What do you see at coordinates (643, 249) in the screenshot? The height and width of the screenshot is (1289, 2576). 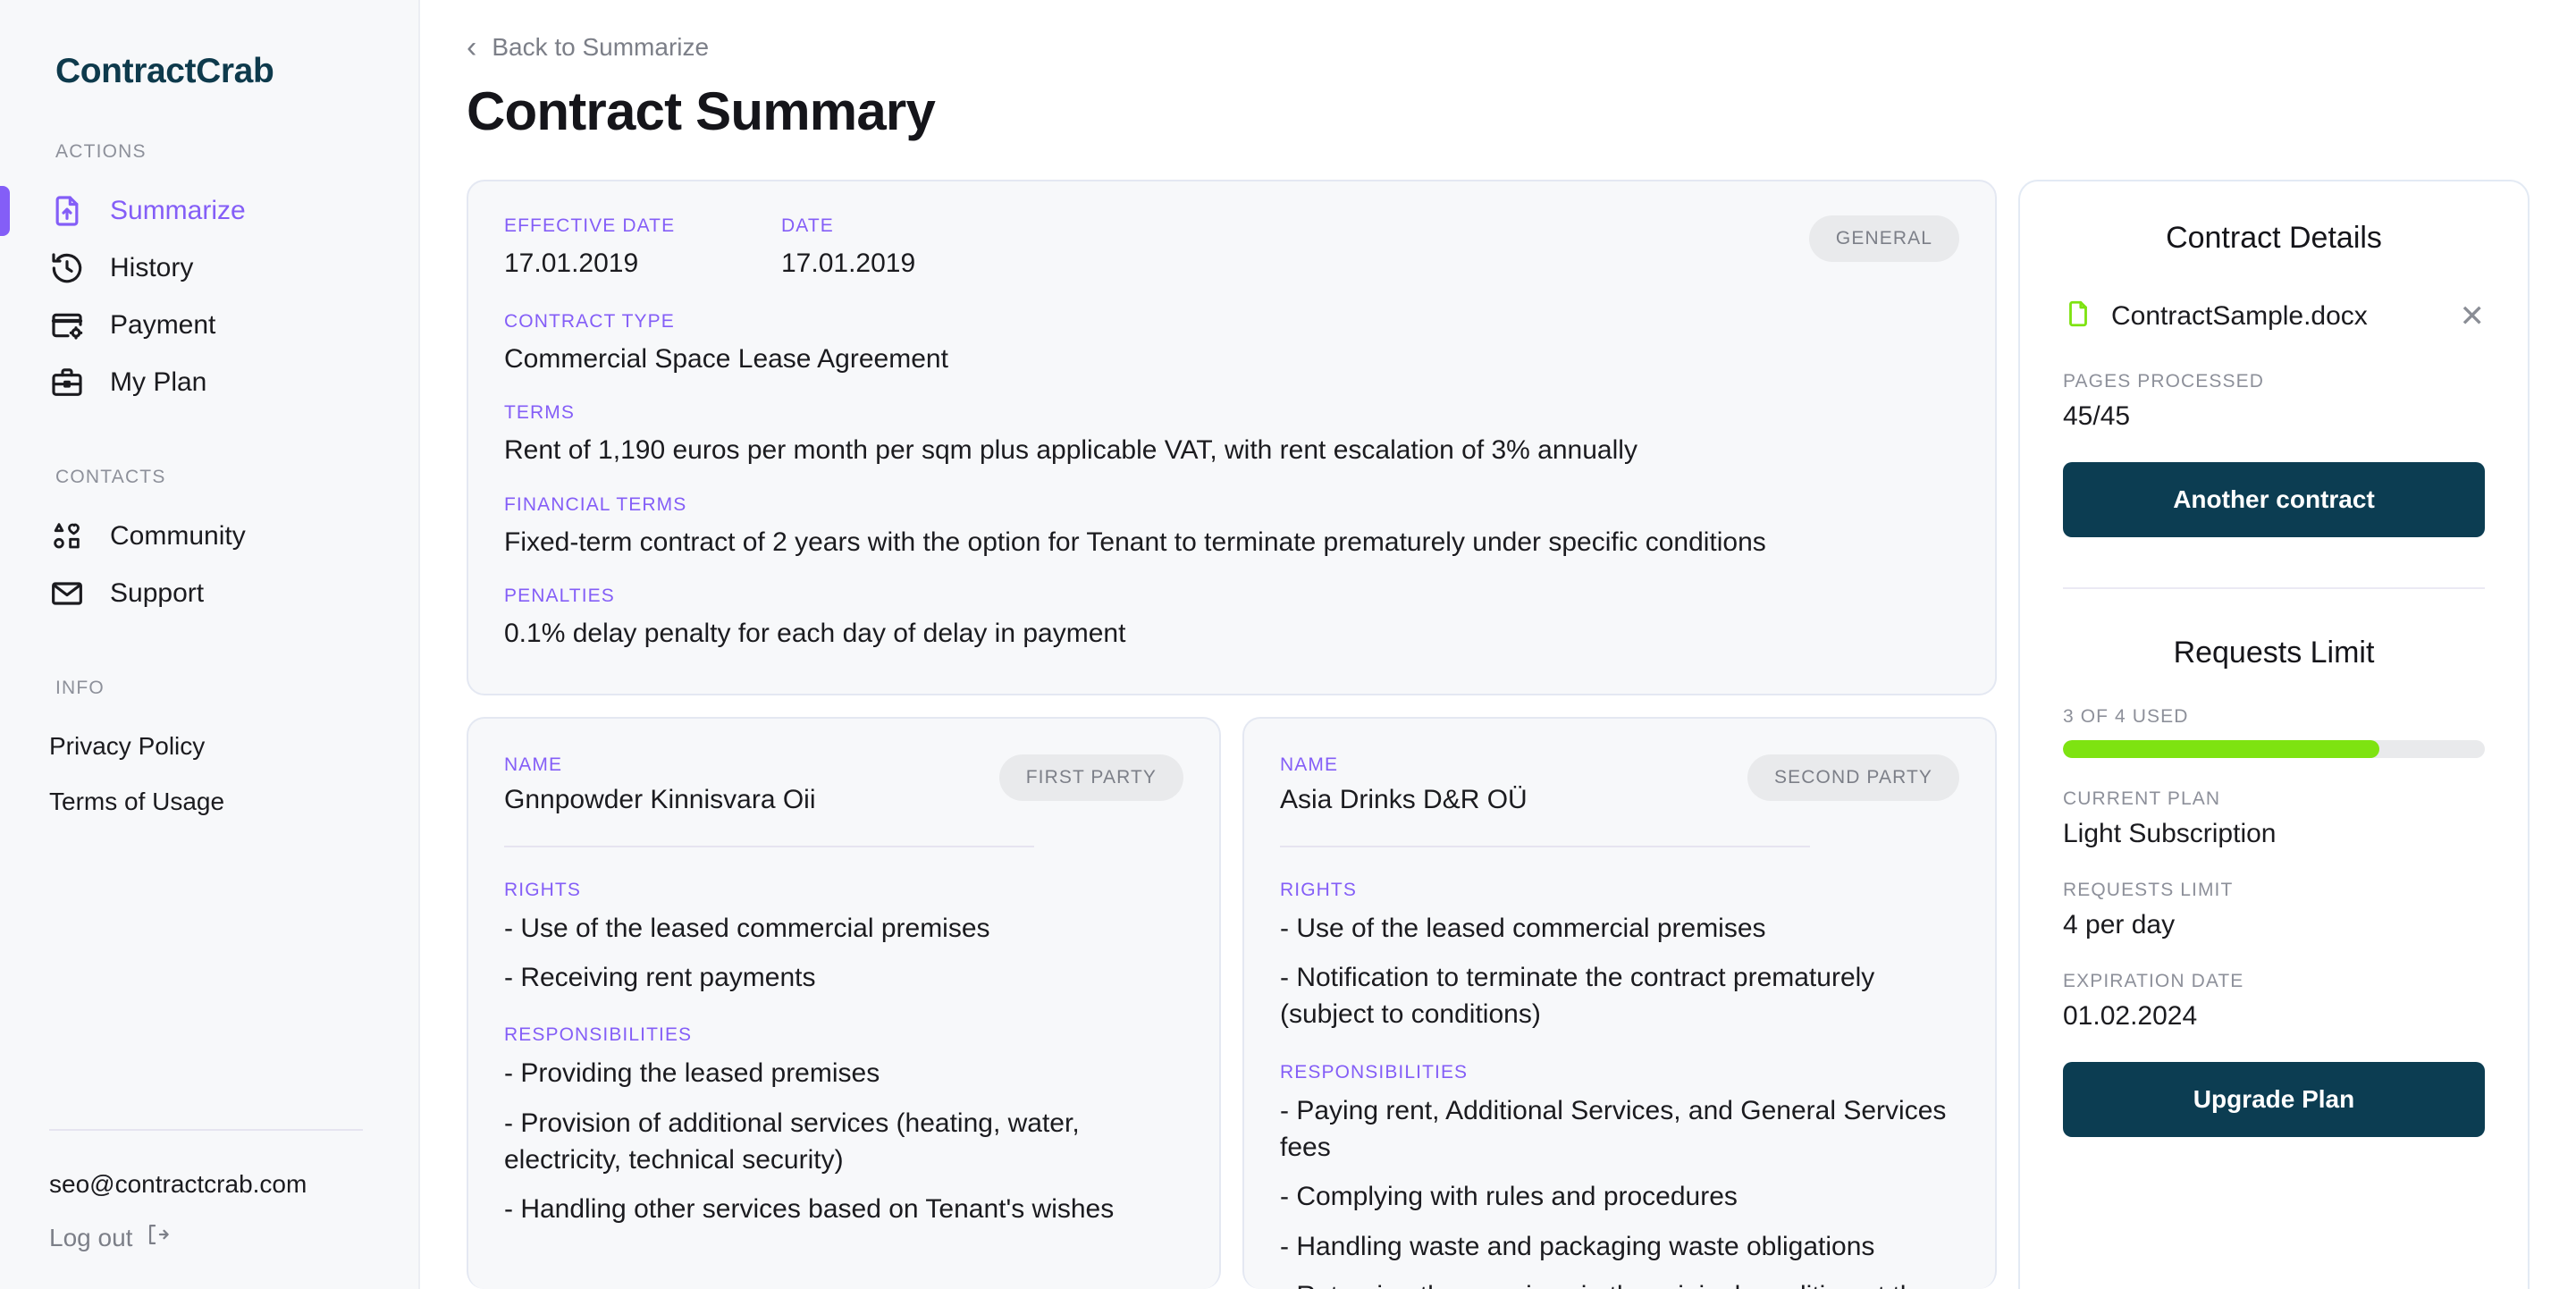 I see `effective-date-field: EFFECTIVE DATE 17.01.2019` at bounding box center [643, 249].